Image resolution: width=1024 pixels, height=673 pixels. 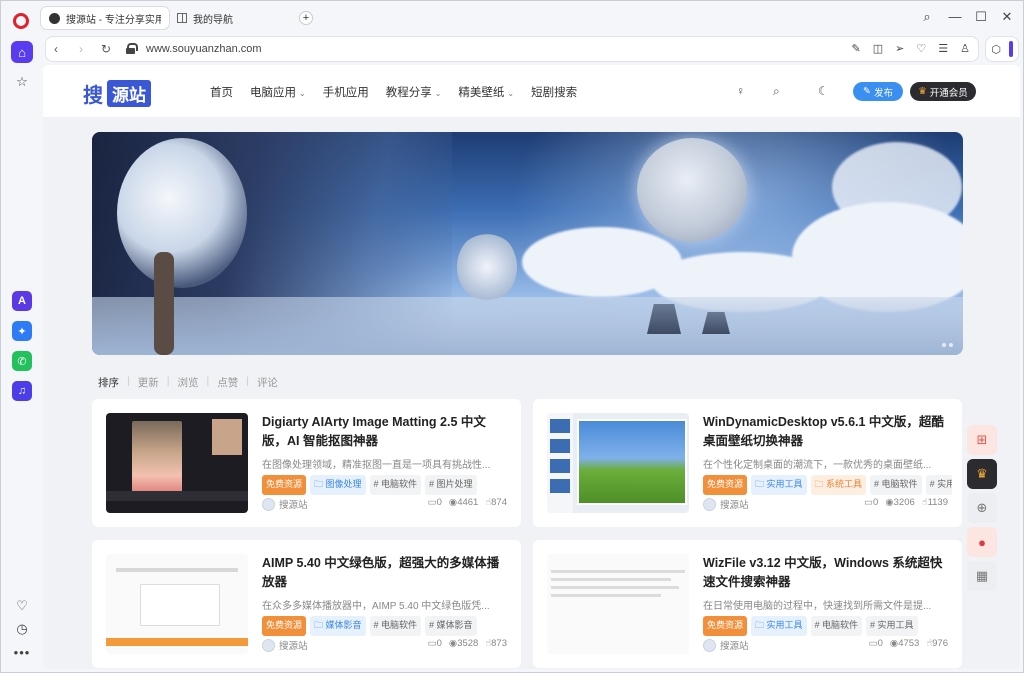 I want to click on sort-views: 浏览, so click(x=187, y=382).